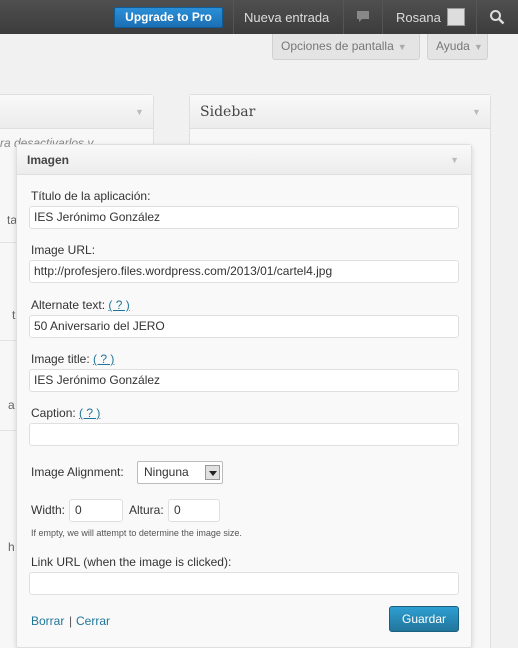 The height and width of the screenshot is (648, 518). I want to click on height-input: 0, so click(194, 510).